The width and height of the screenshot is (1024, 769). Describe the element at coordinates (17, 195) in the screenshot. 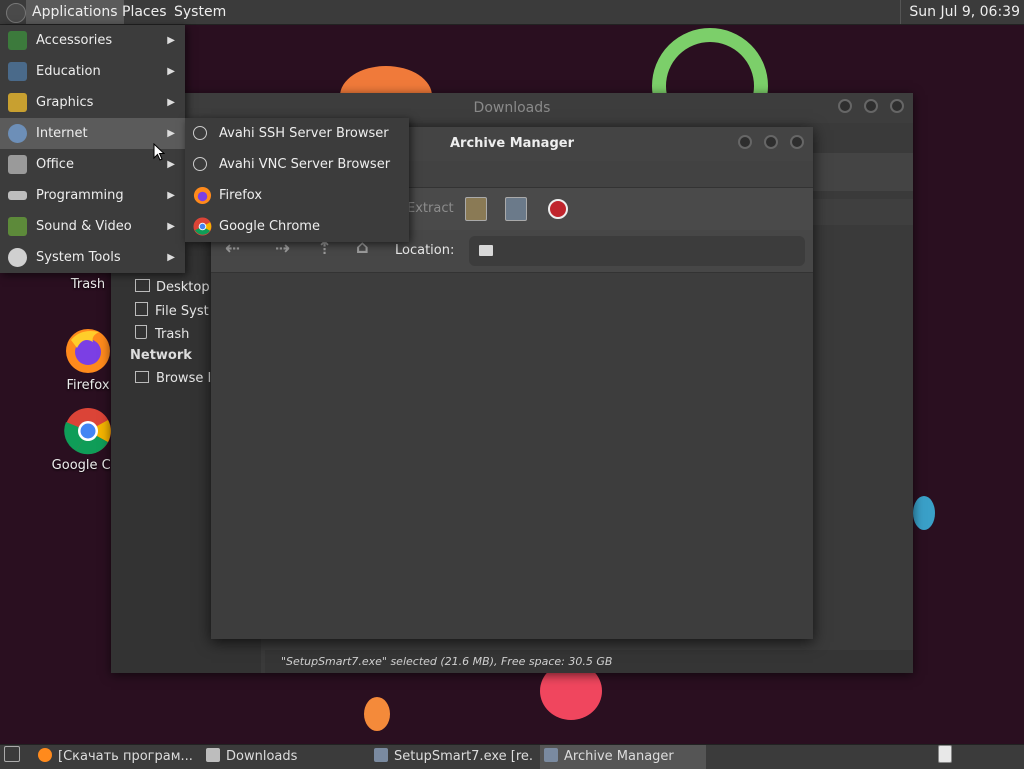

I see `programming-icon` at that location.